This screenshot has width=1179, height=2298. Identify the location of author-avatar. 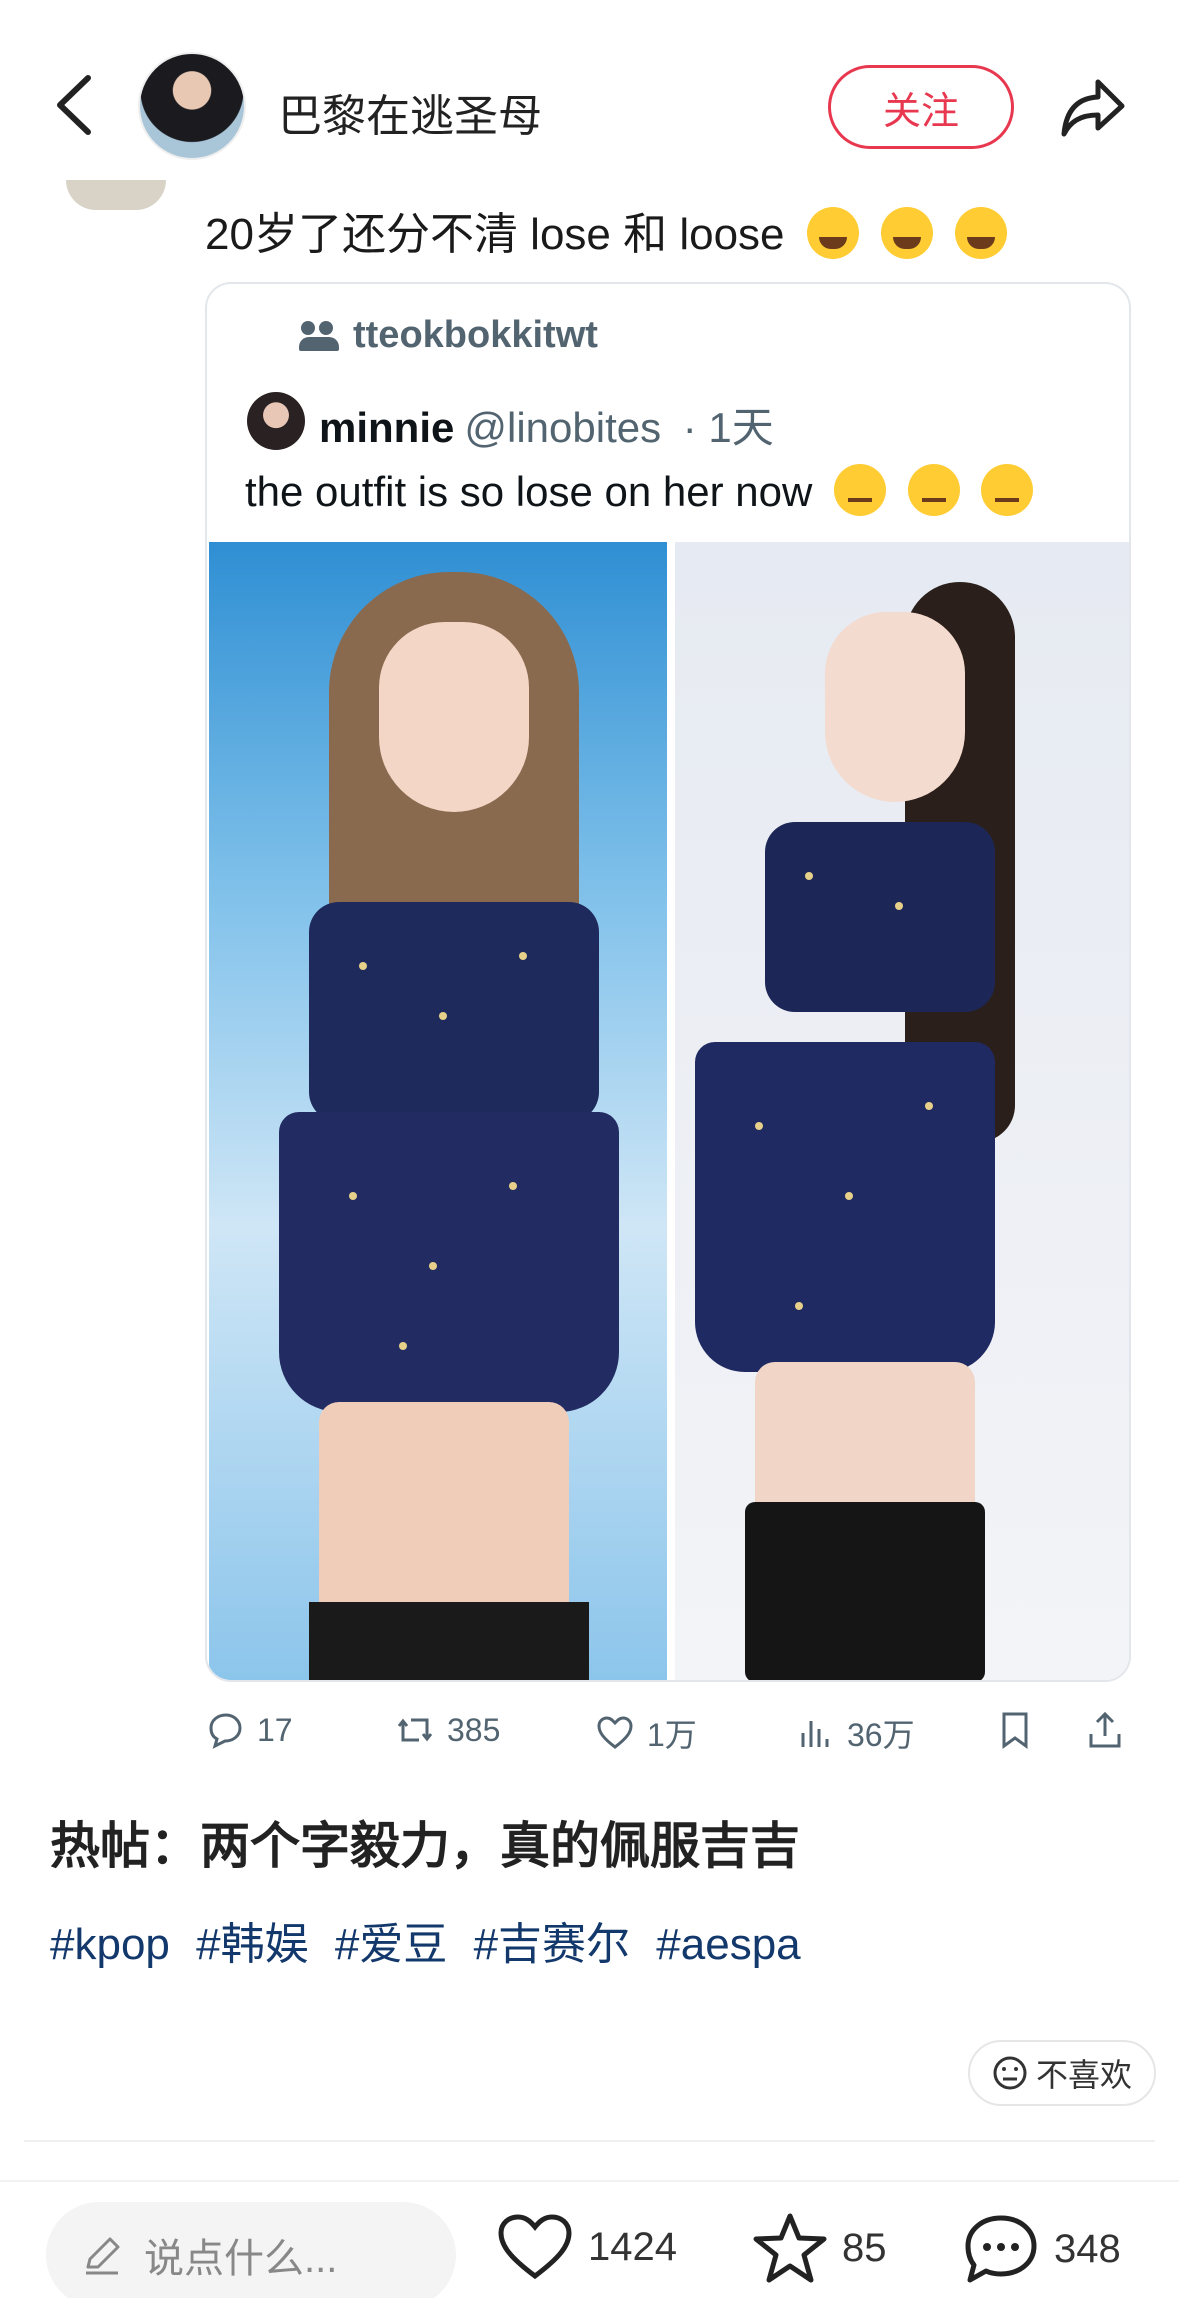
(192, 106).